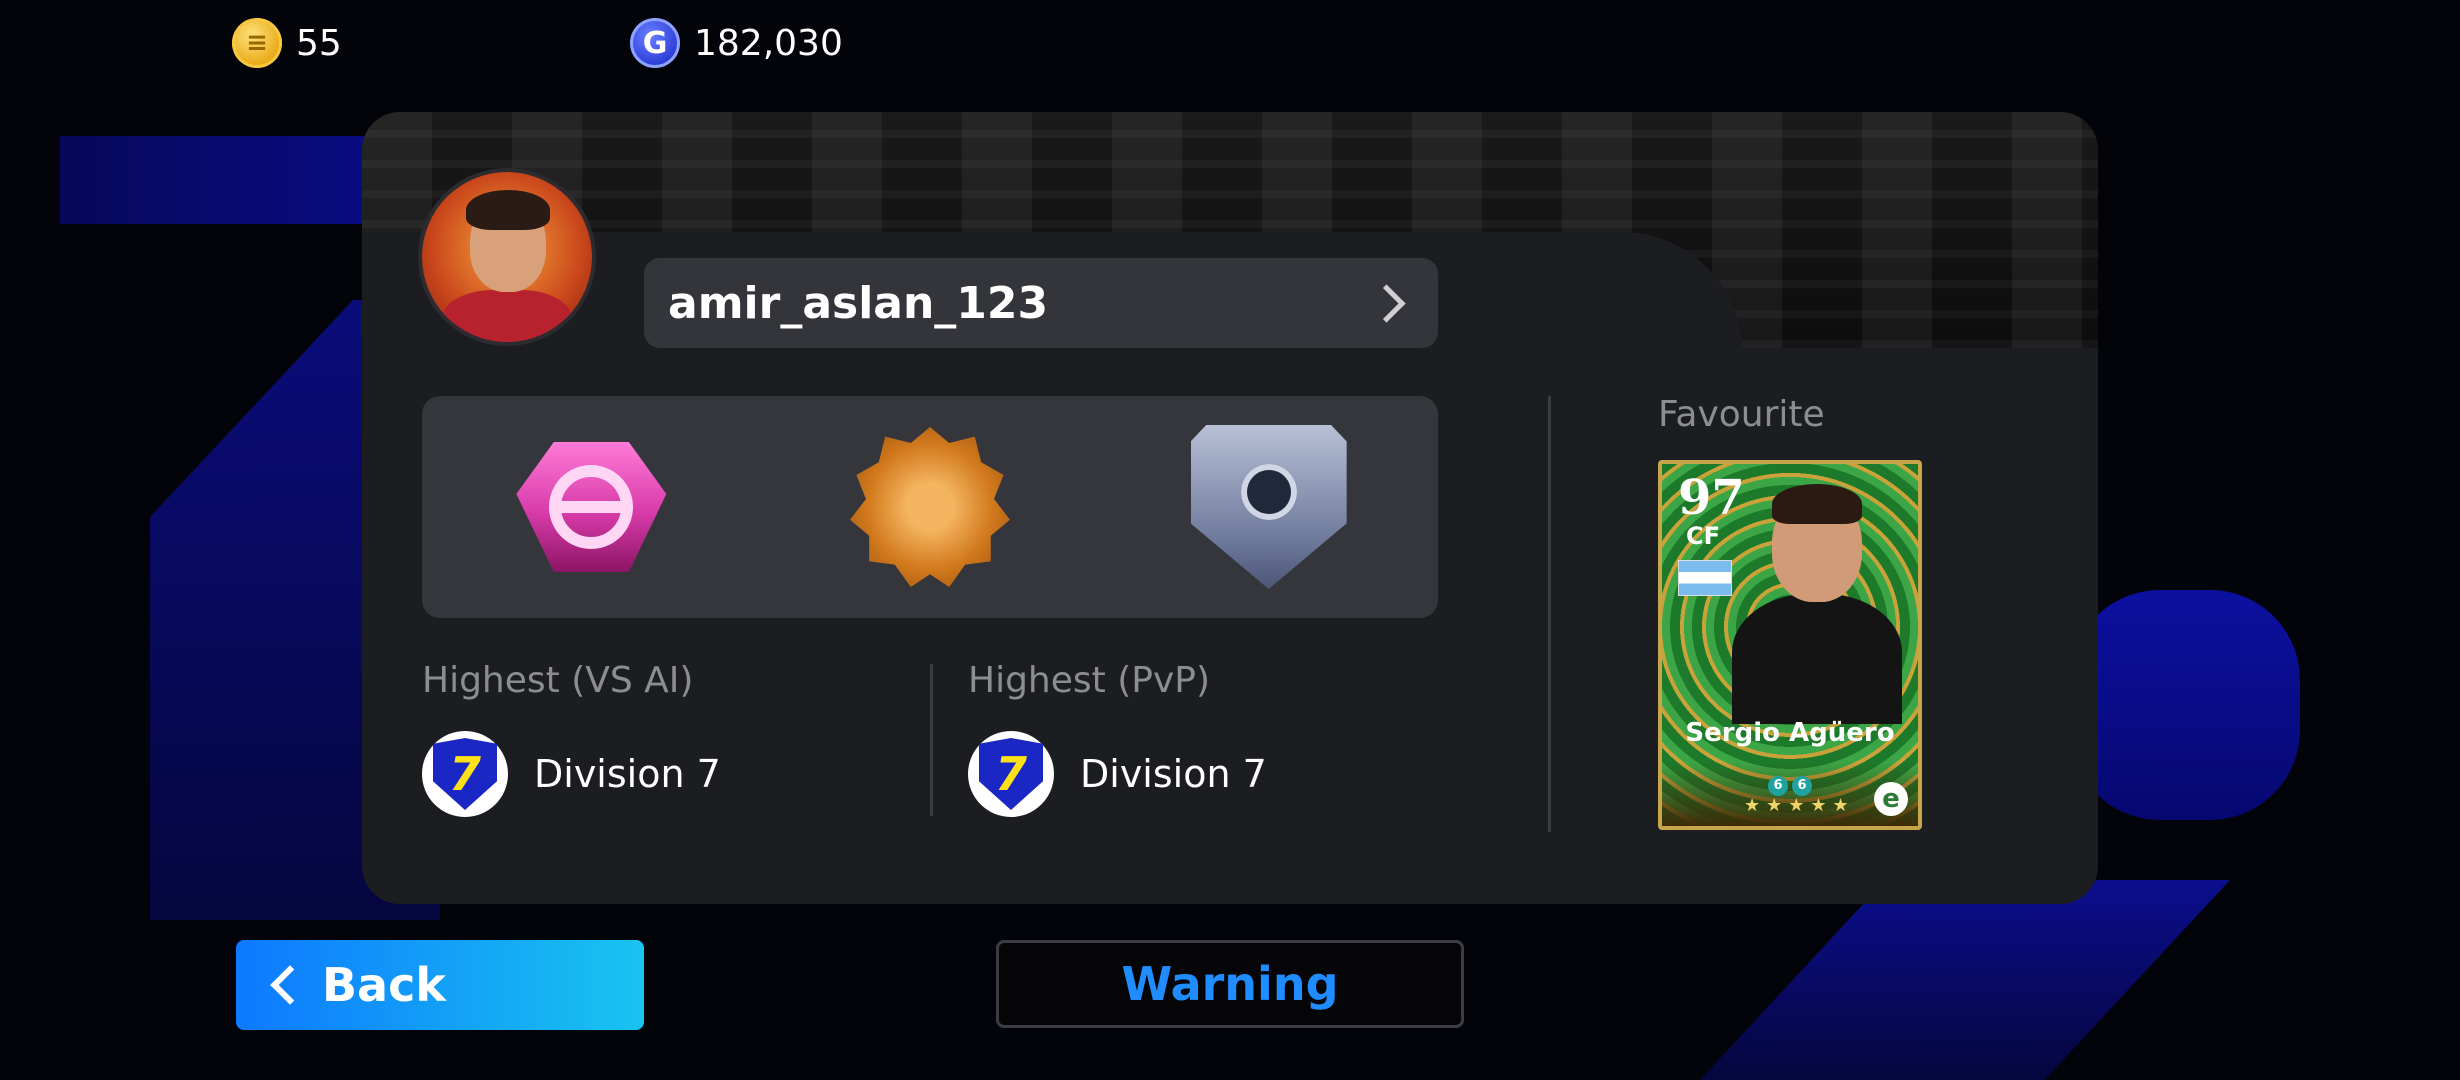 The width and height of the screenshot is (2460, 1080). Describe the element at coordinates (1711, 498) in the screenshot. I see `player-rating: 97` at that location.